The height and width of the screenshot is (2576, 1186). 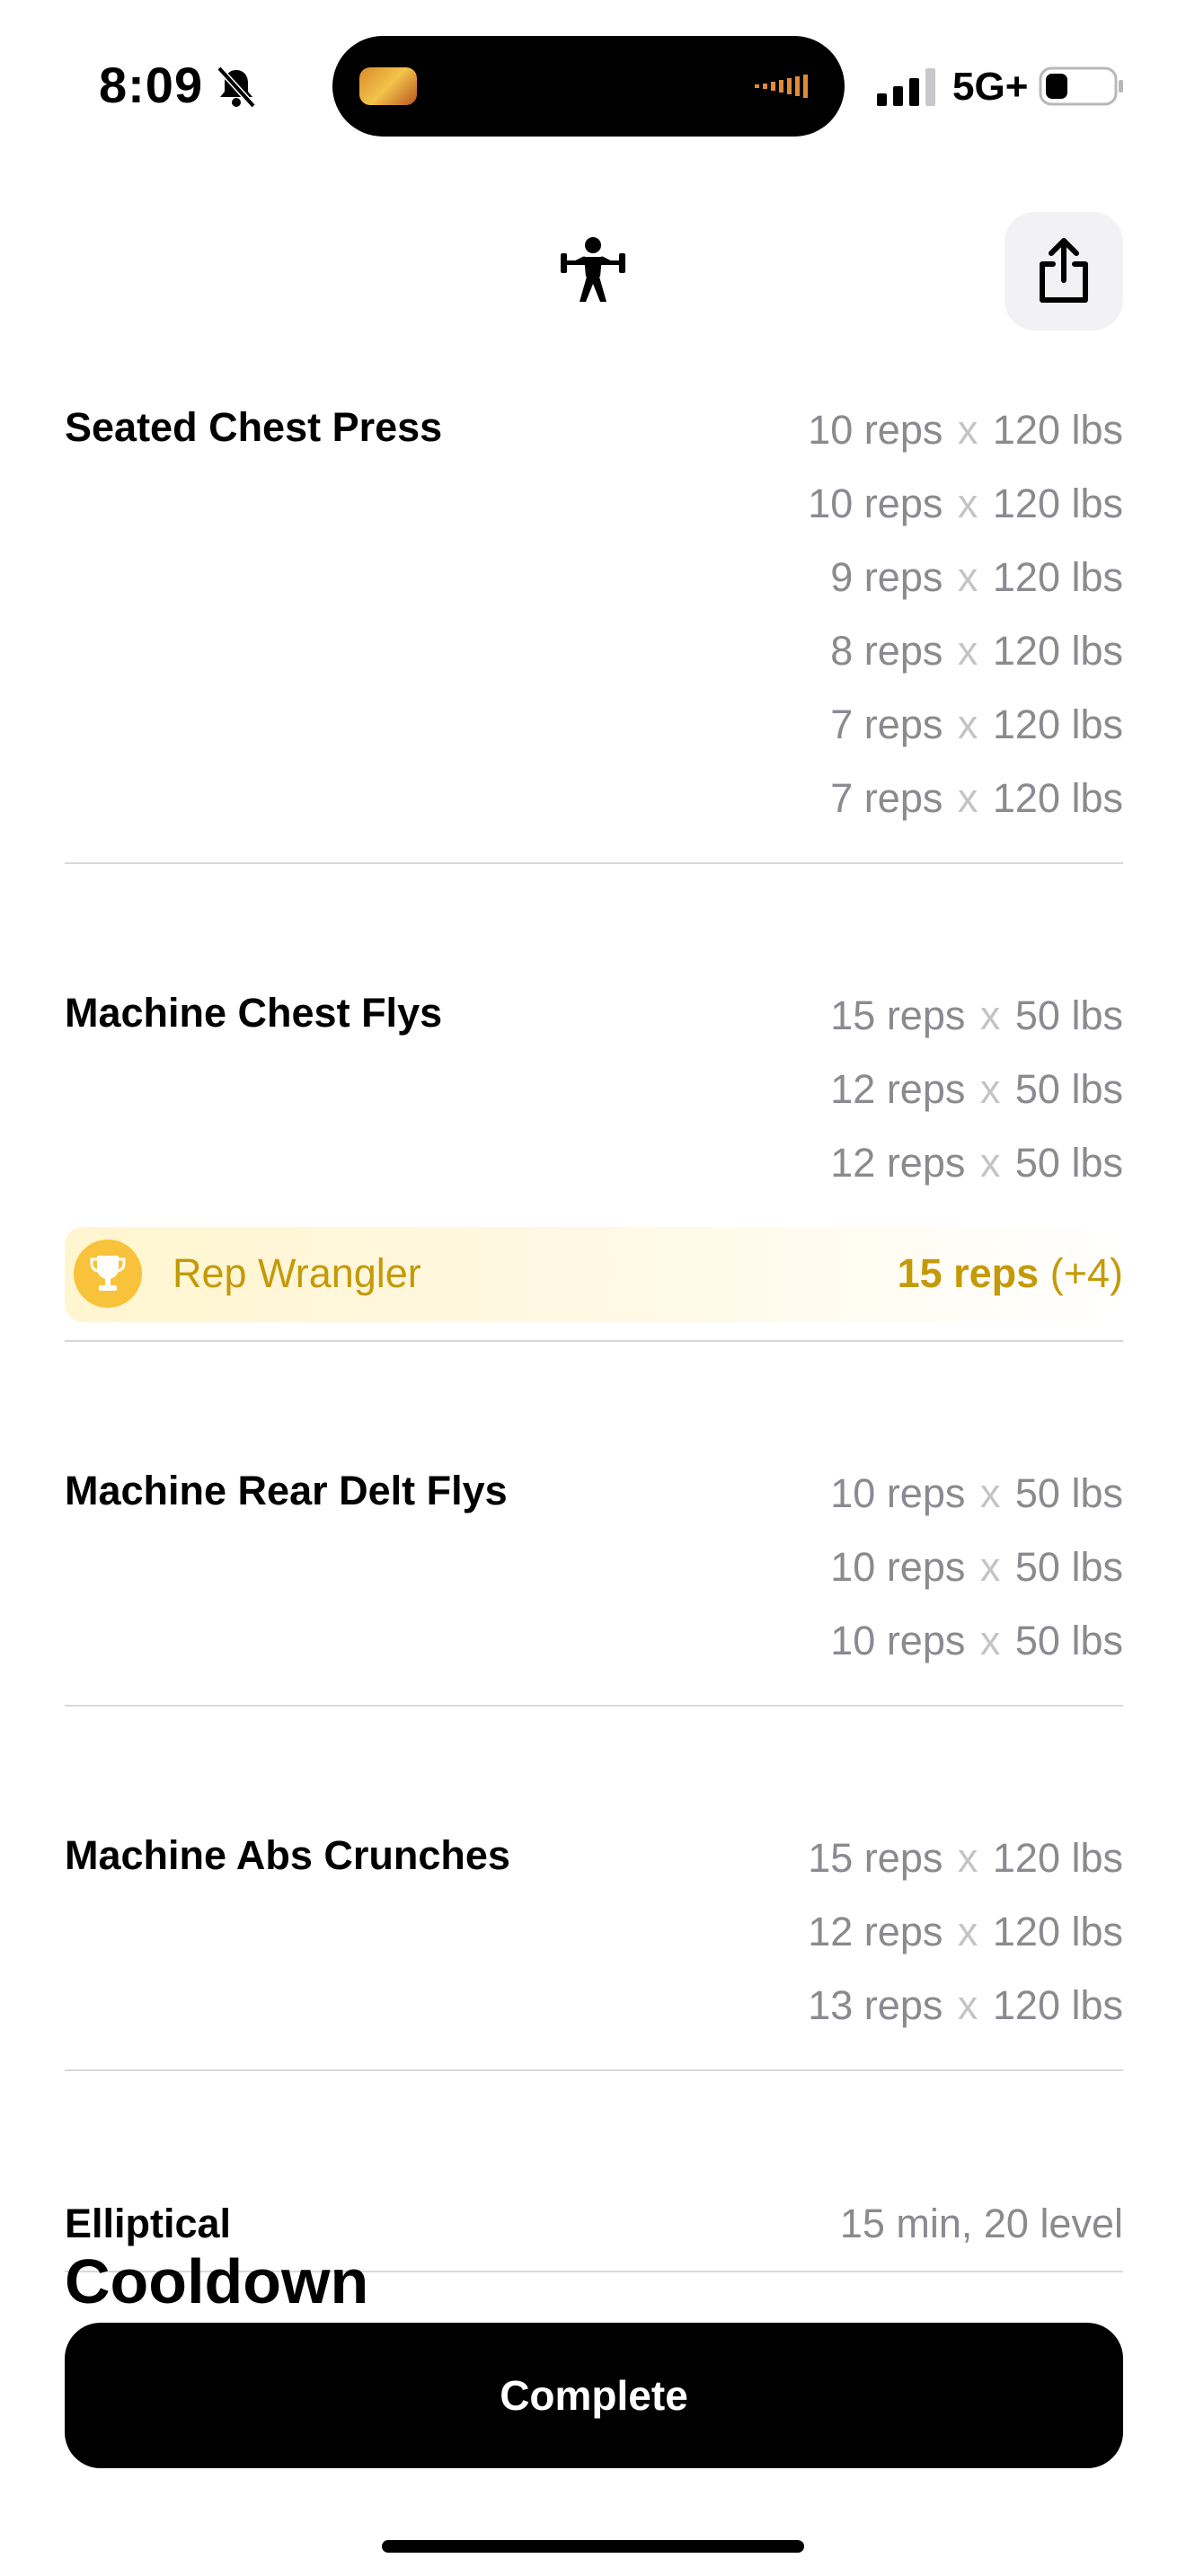 What do you see at coordinates (594, 2395) in the screenshot?
I see `complete-button: Complete` at bounding box center [594, 2395].